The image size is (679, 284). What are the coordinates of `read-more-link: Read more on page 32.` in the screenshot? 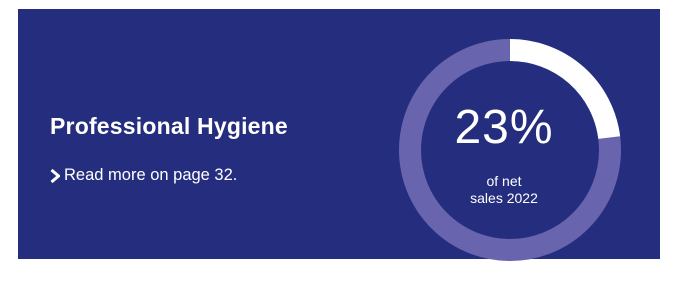 It's located at (143, 175).